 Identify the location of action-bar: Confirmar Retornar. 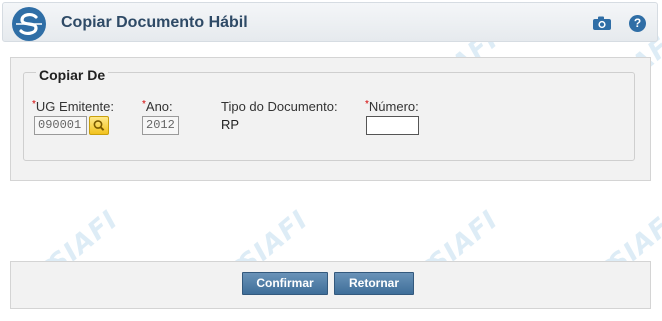
(330, 285).